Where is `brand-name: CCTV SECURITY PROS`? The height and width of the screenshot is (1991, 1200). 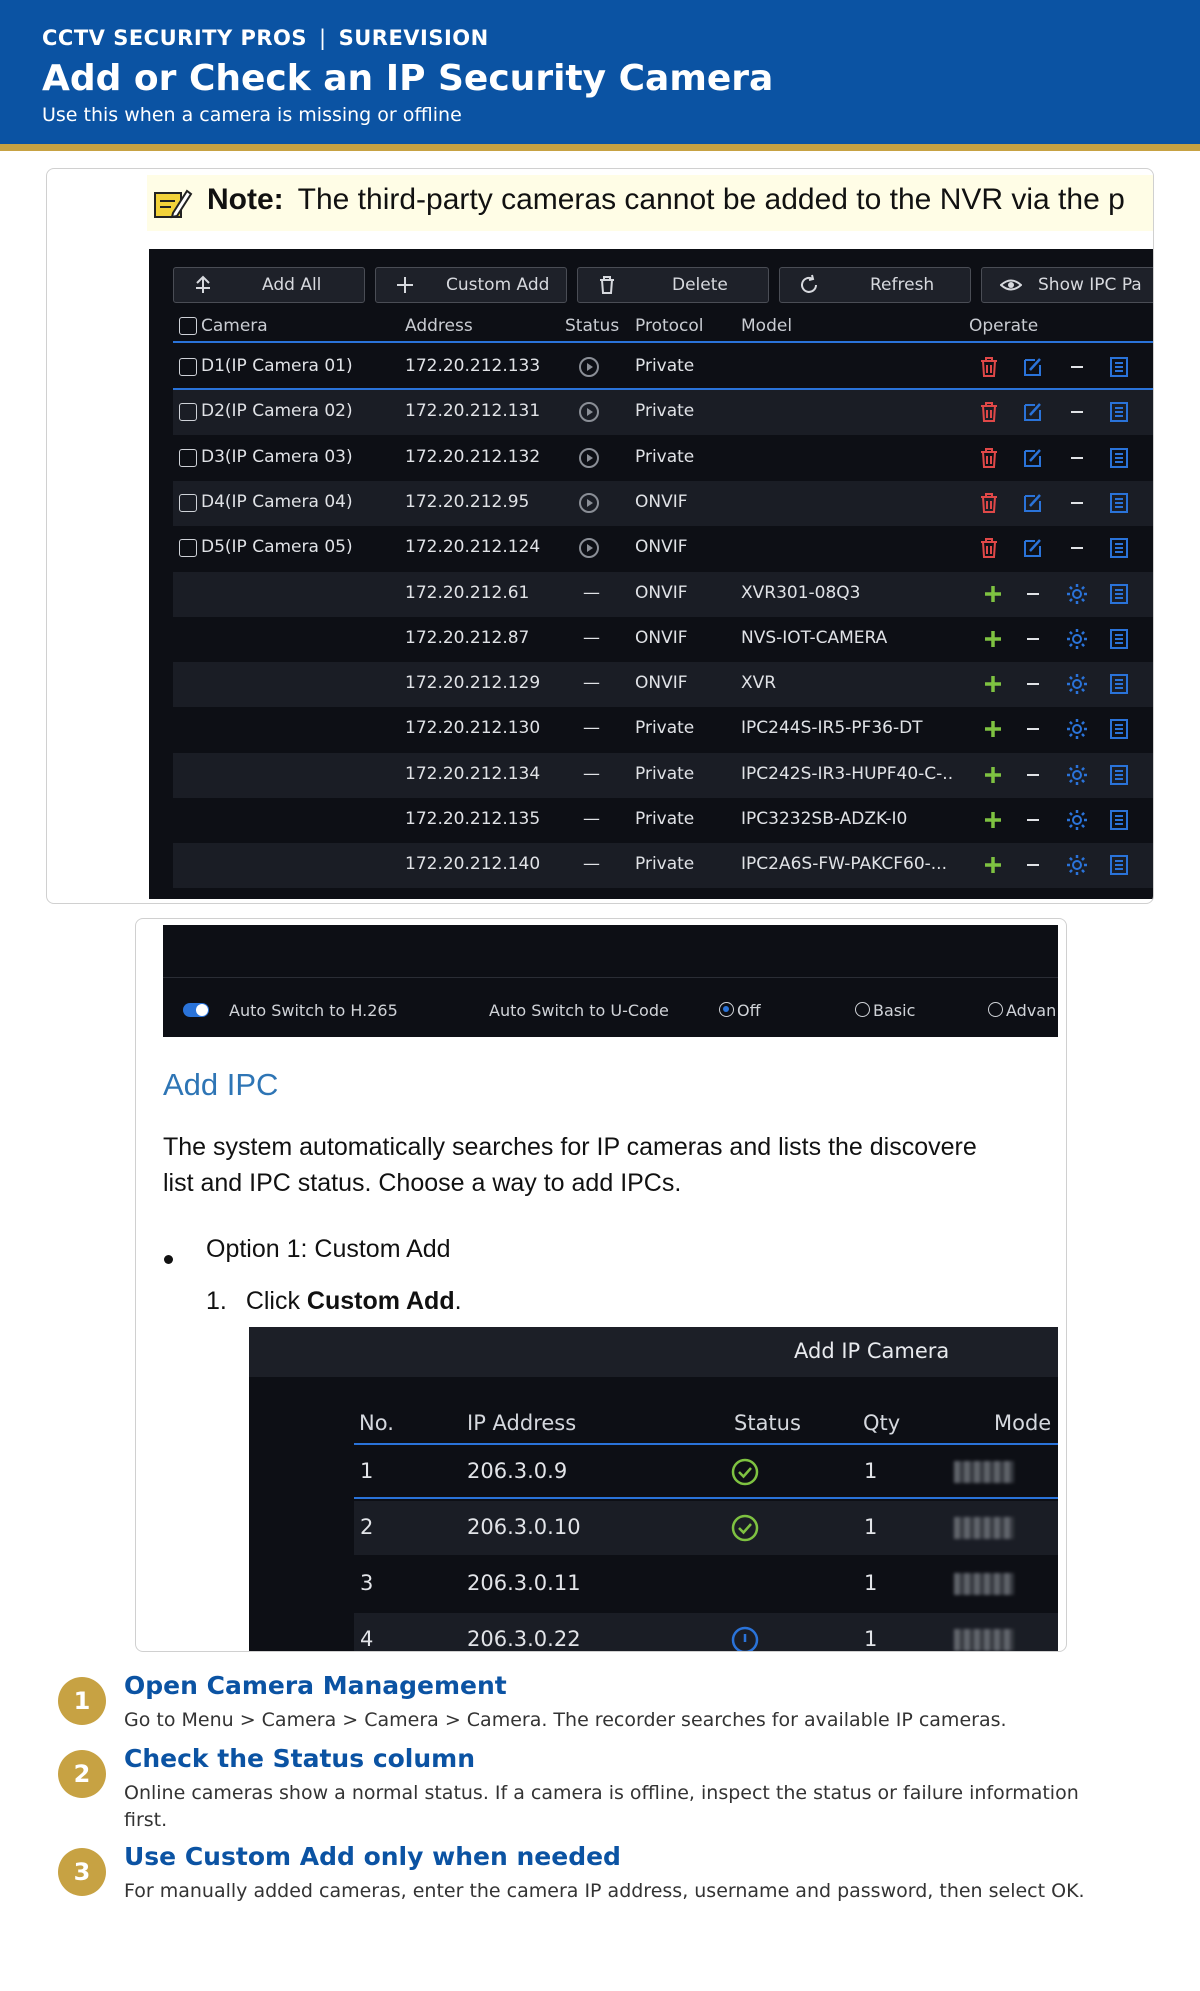 brand-name: CCTV SECURITY PROS is located at coordinates (175, 38).